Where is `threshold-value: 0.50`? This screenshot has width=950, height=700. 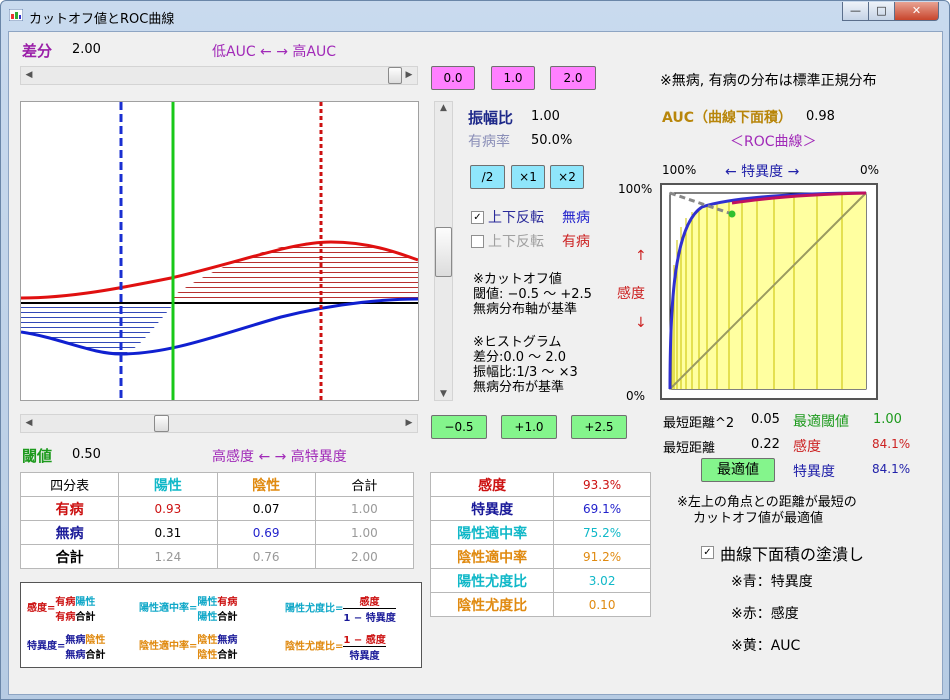
threshold-value: 0.50 is located at coordinates (86, 454).